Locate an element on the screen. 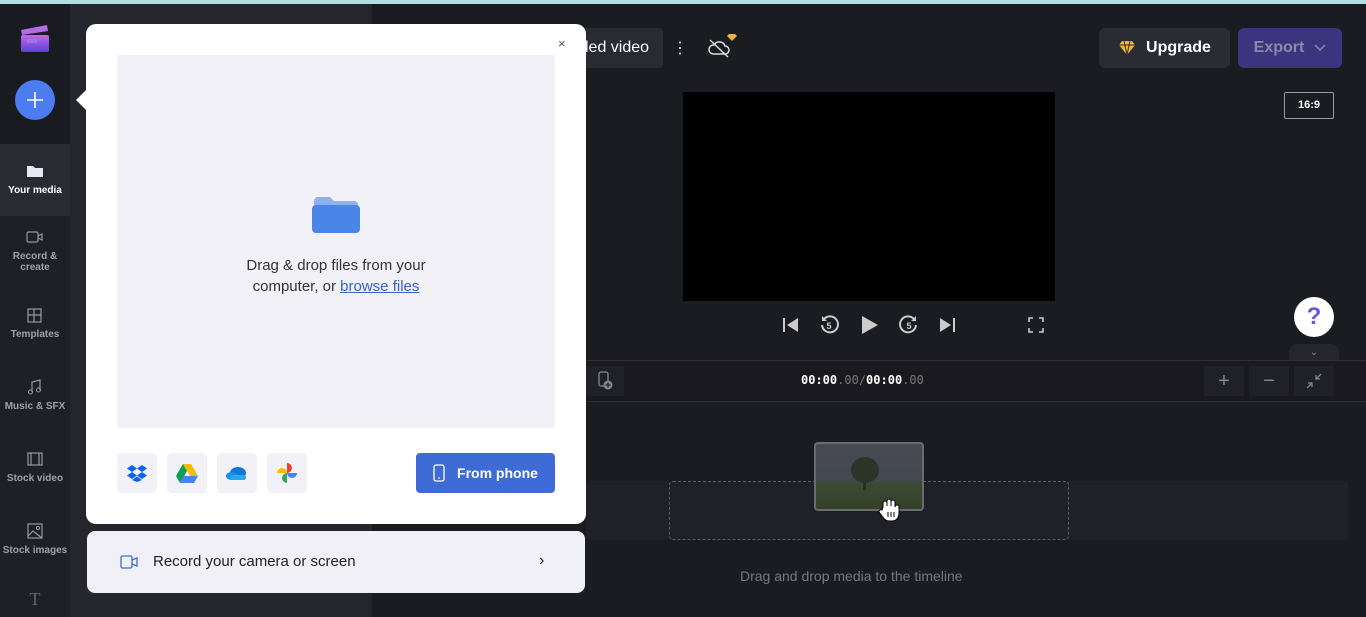 The image size is (1366, 617). app-logo-icon is located at coordinates (35, 38).